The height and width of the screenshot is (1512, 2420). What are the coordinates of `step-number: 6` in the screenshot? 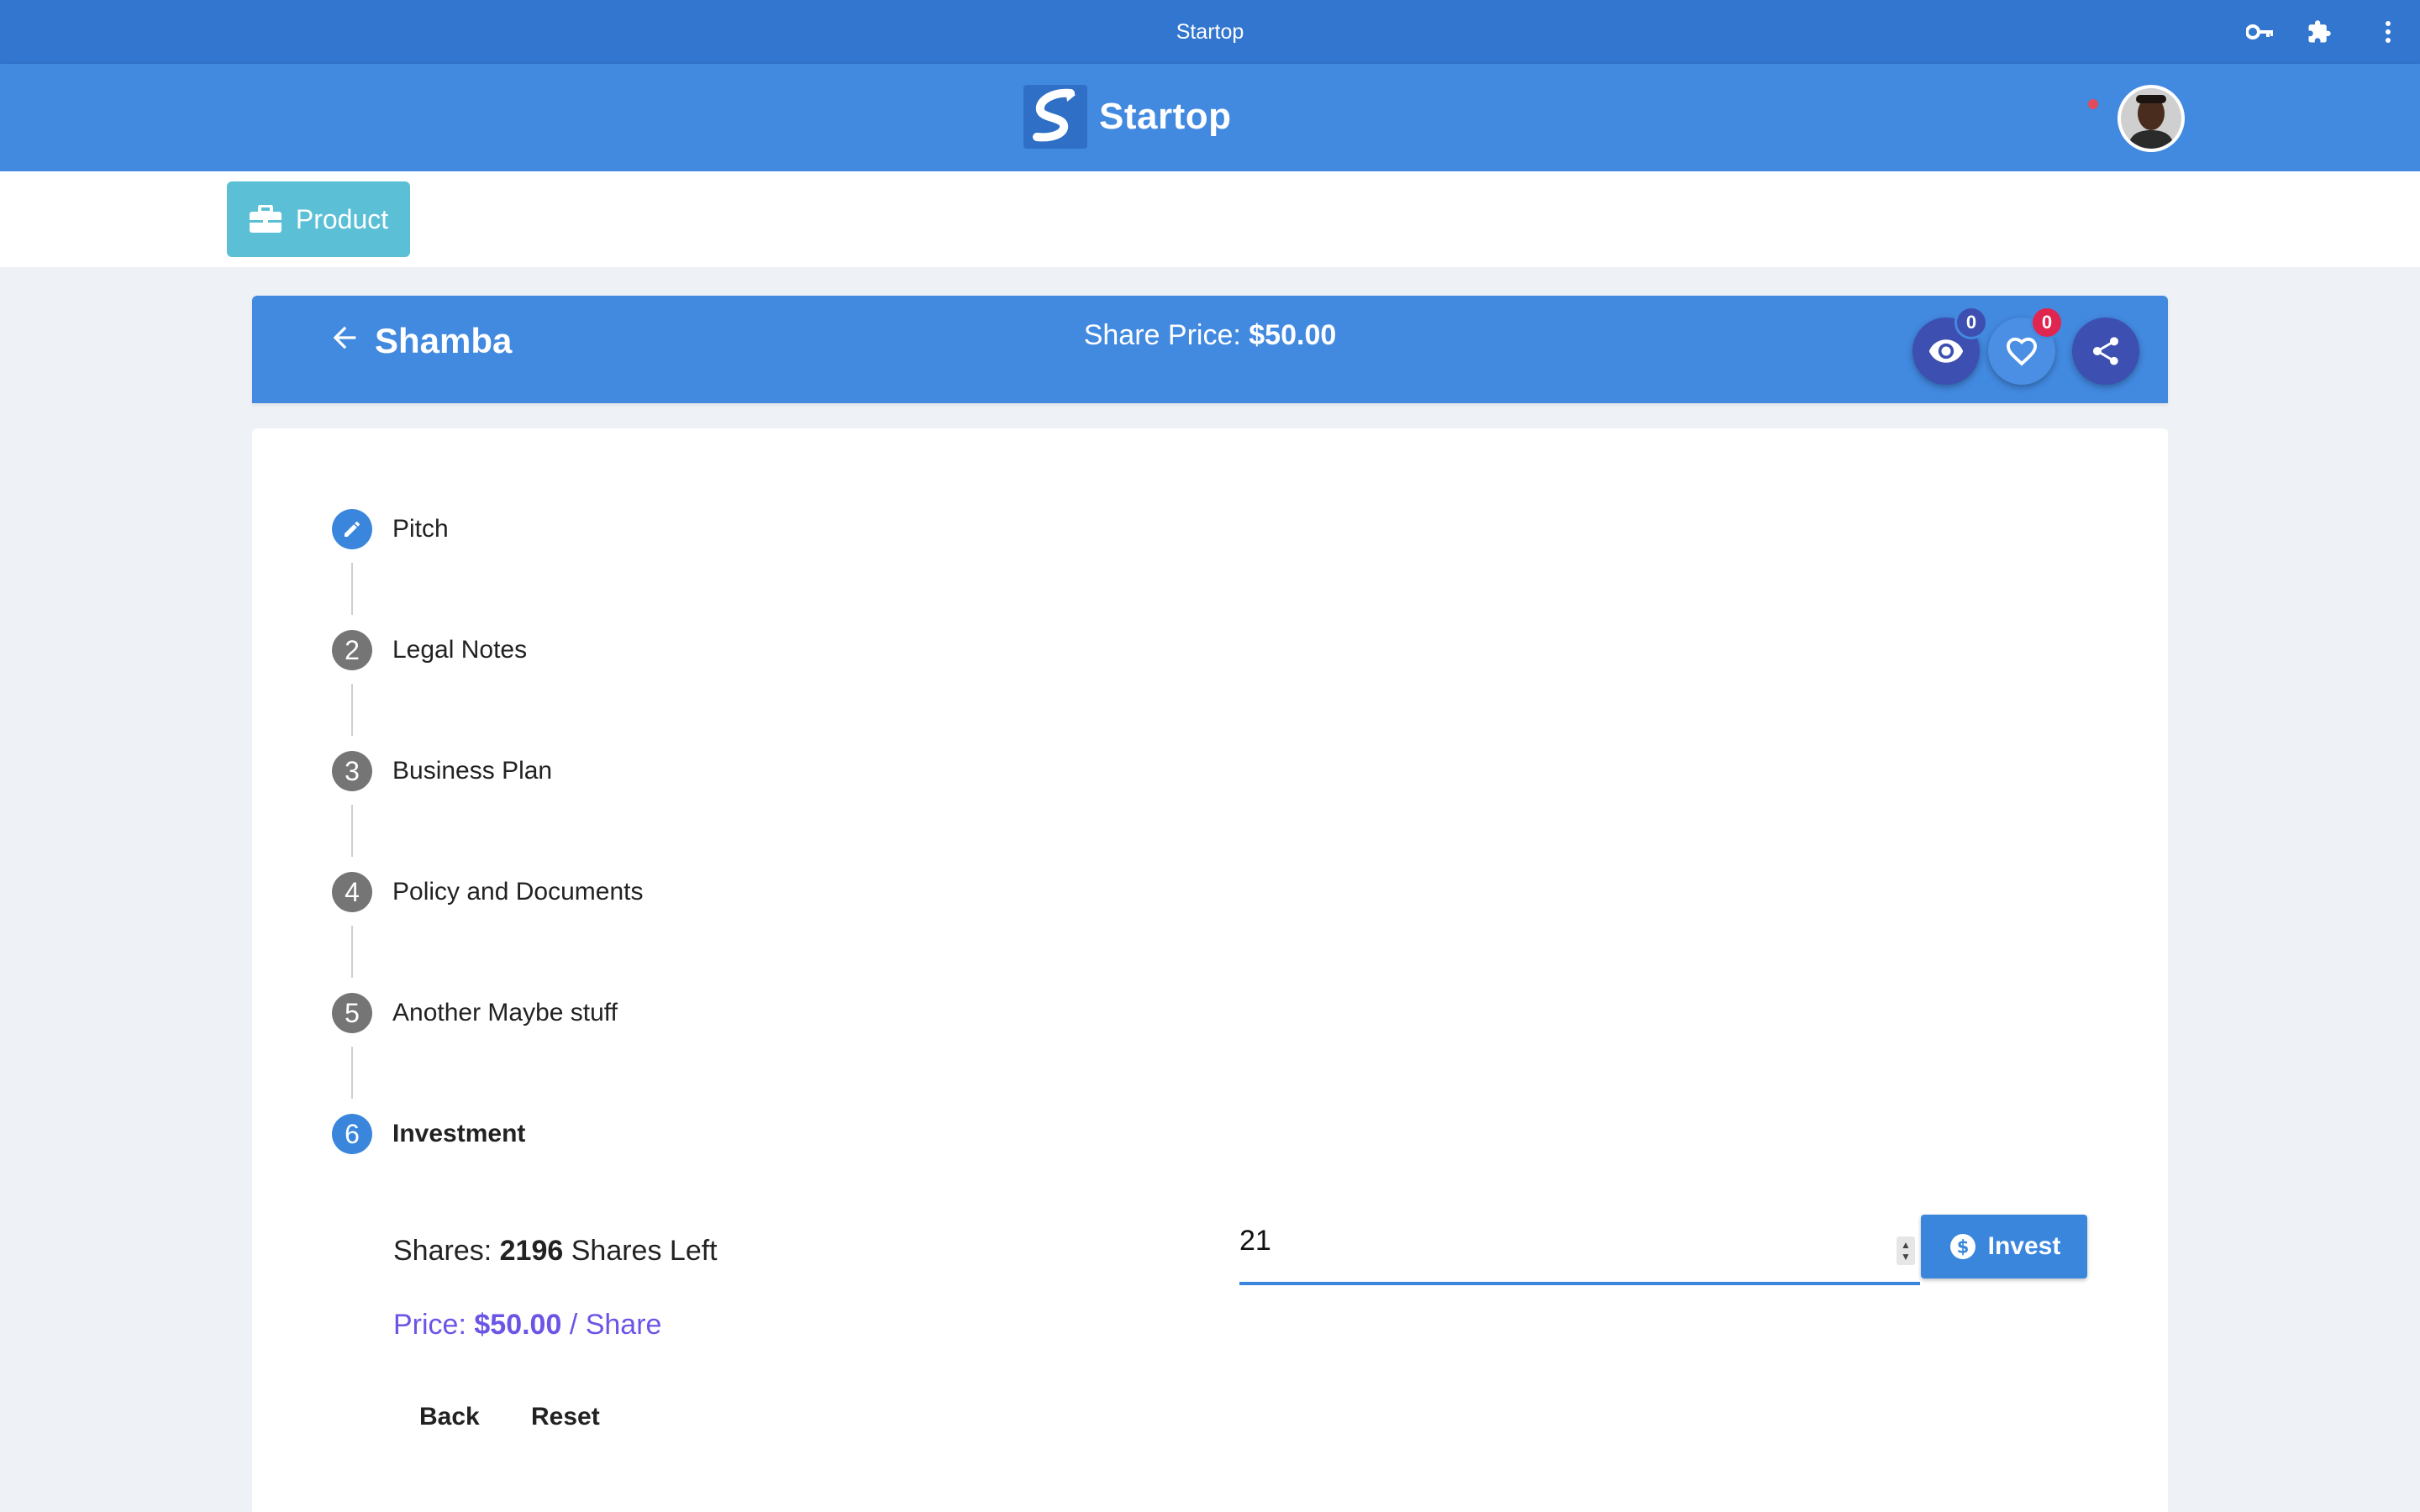 It's located at (352, 1134).